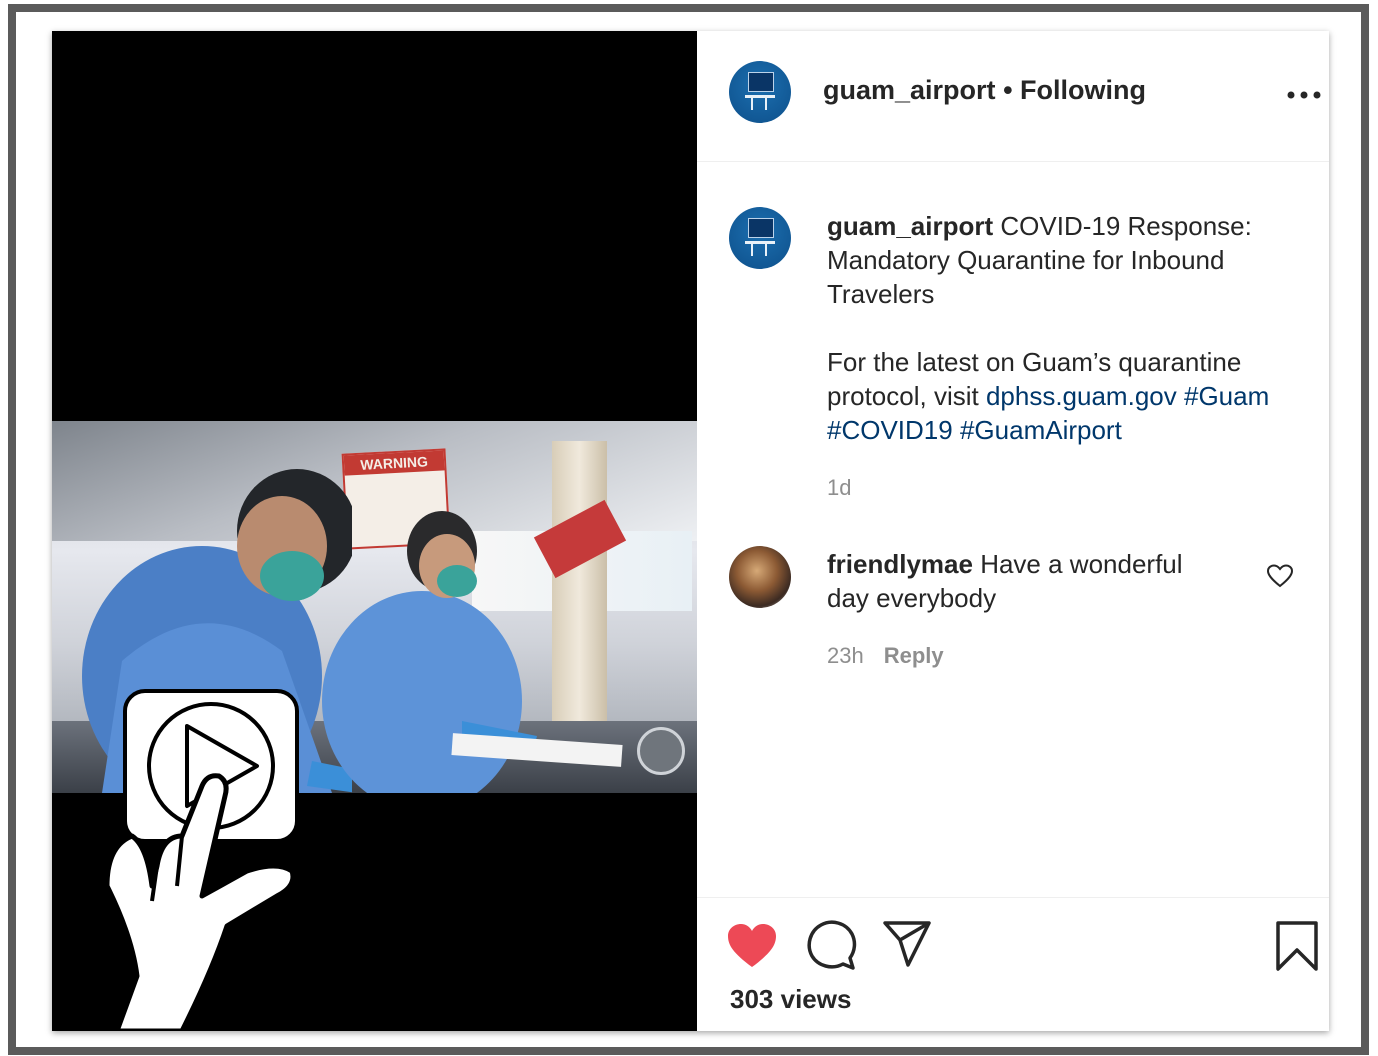  Describe the element at coordinates (760, 238) in the screenshot. I see `caption-avatar` at that location.